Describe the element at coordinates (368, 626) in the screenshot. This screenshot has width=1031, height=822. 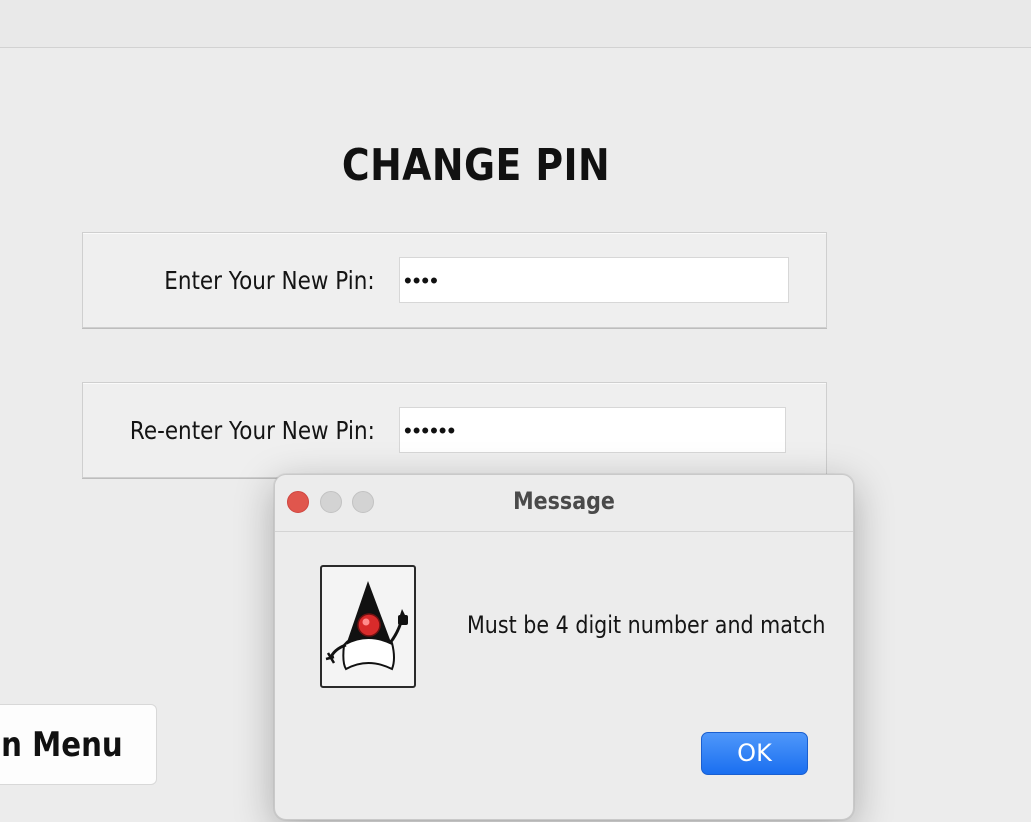
I see `java-duke-icon` at that location.